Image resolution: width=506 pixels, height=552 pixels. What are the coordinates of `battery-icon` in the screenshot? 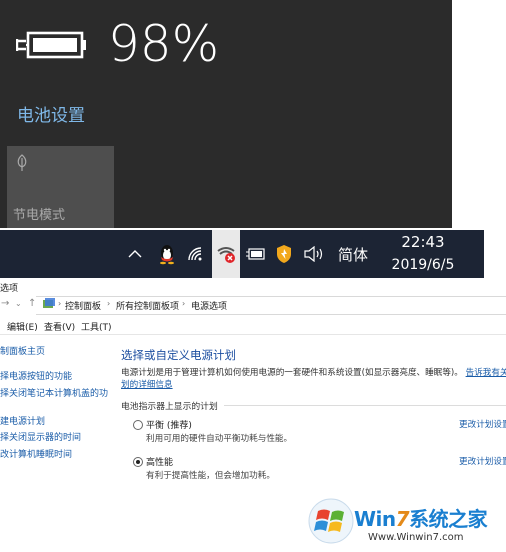 It's located at (256, 254).